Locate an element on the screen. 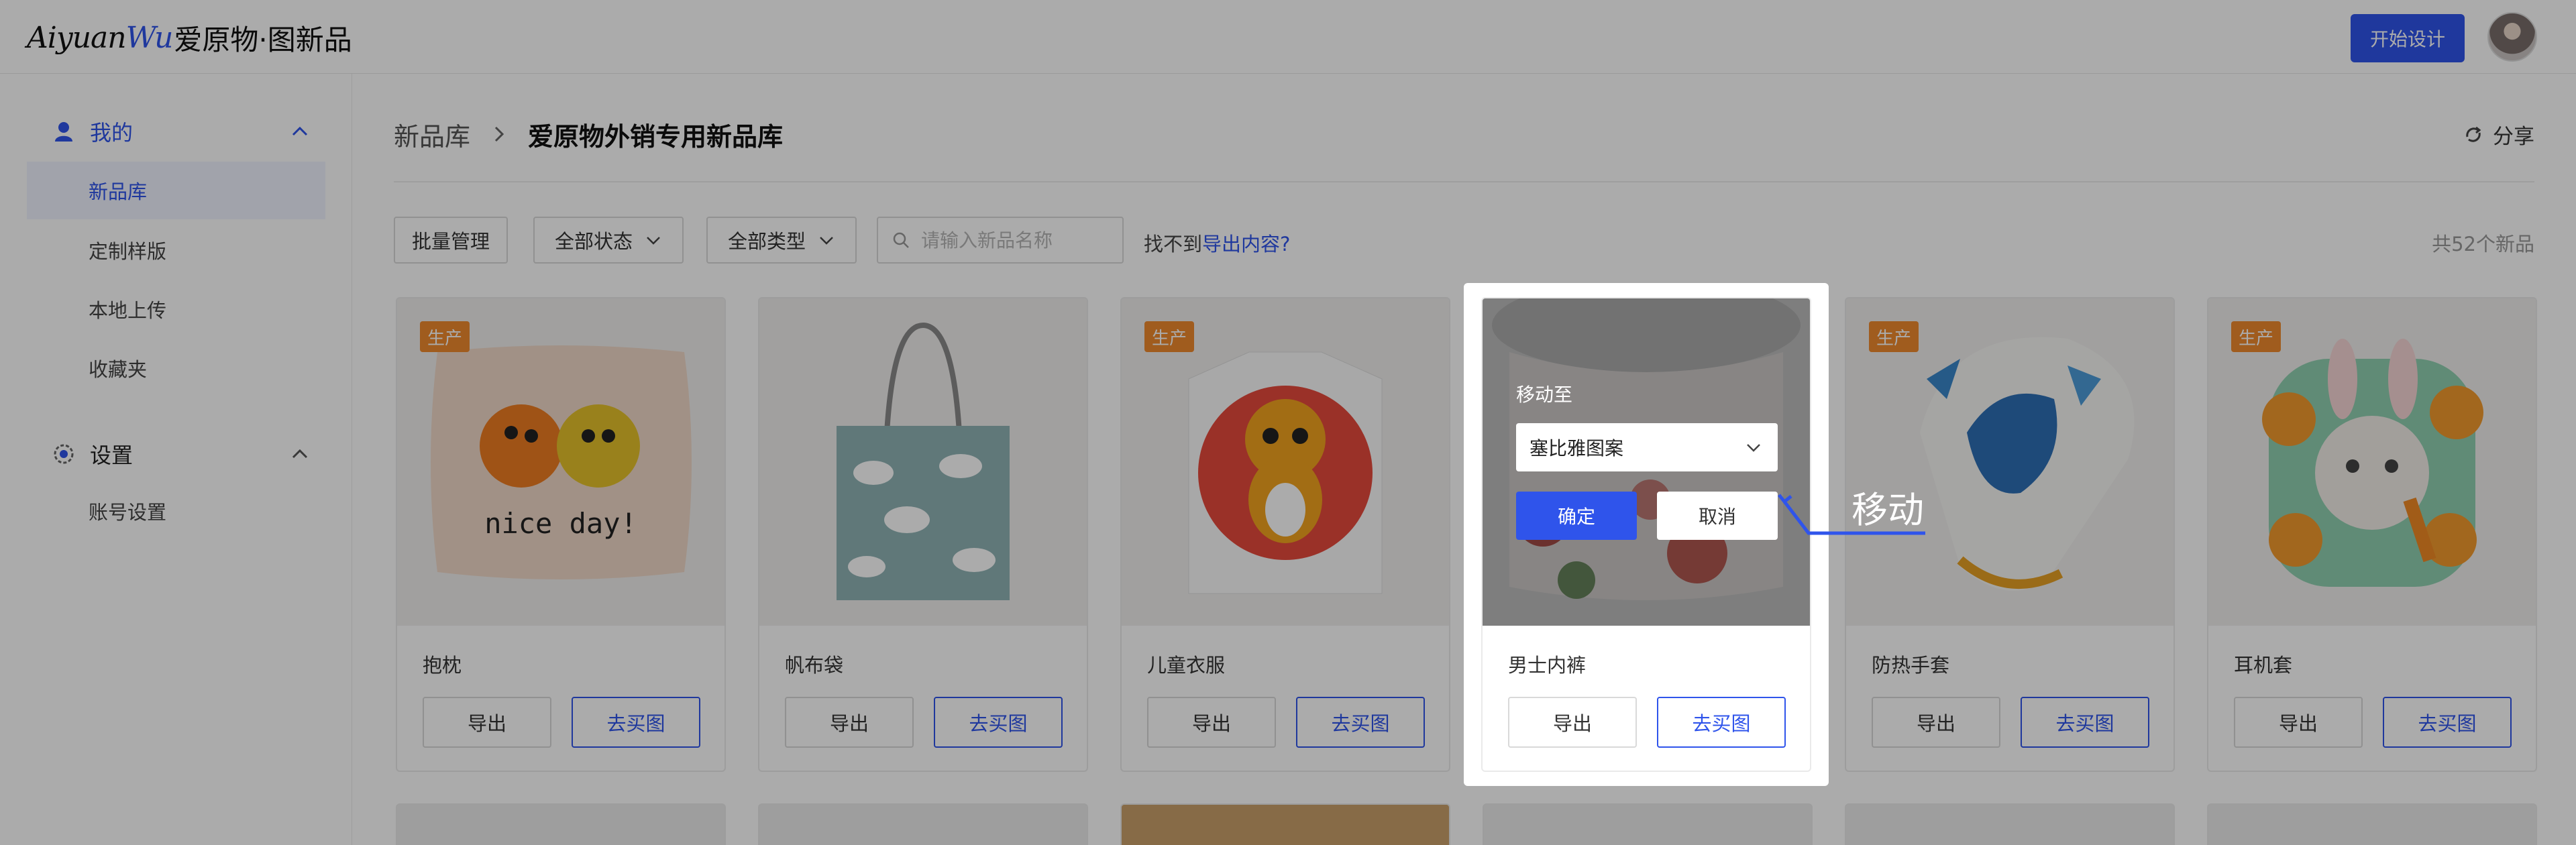 Image resolution: width=2576 pixels, height=845 pixels. move-to-label: 移动至 is located at coordinates (1544, 395).